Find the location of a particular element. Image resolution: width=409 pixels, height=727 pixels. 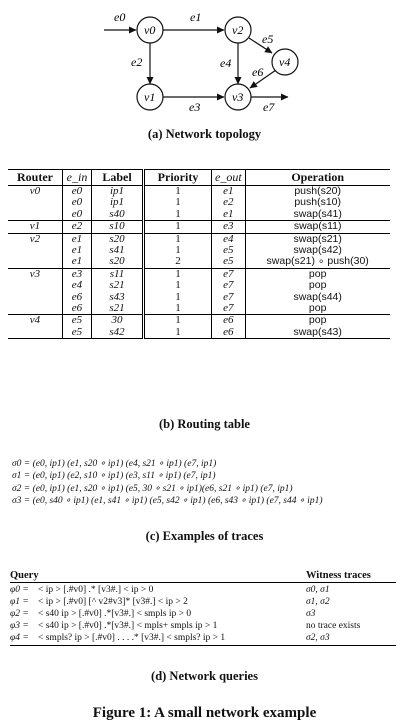

cell-ein: e5 is located at coordinates (77, 333).